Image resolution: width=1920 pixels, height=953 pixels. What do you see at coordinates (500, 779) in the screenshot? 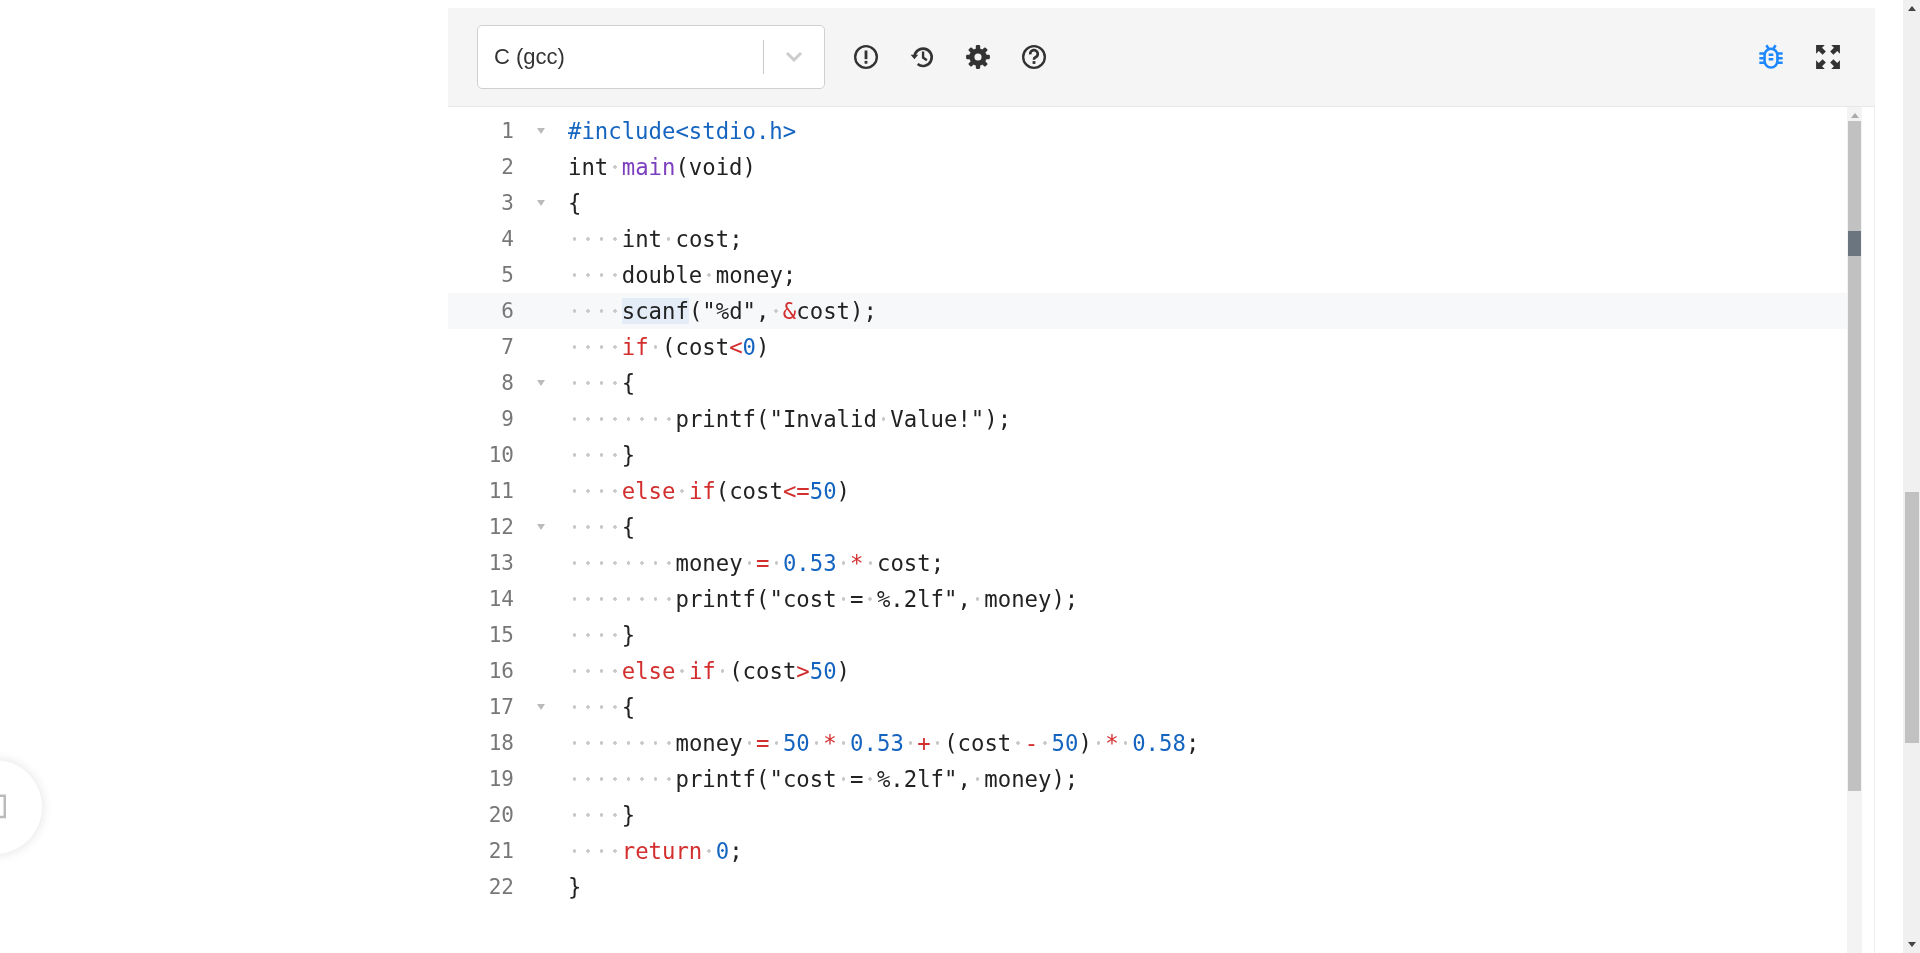
I see `line-number: 19` at bounding box center [500, 779].